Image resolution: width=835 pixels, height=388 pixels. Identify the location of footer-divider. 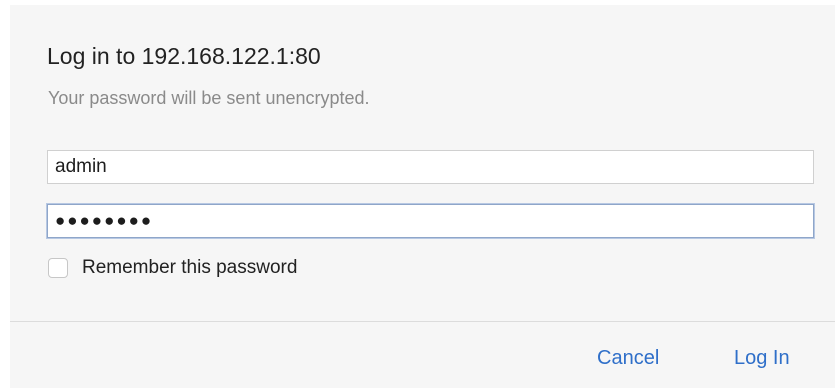
(422, 321).